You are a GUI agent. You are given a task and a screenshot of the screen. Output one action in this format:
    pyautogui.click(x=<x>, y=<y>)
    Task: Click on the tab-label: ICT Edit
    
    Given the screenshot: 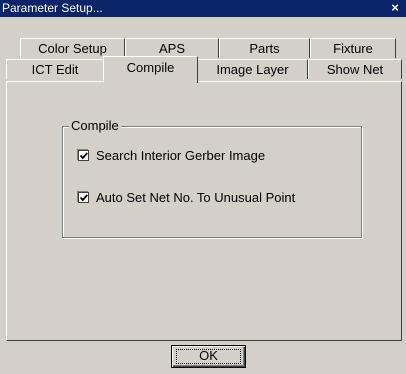 What is the action you would take?
    pyautogui.click(x=55, y=69)
    